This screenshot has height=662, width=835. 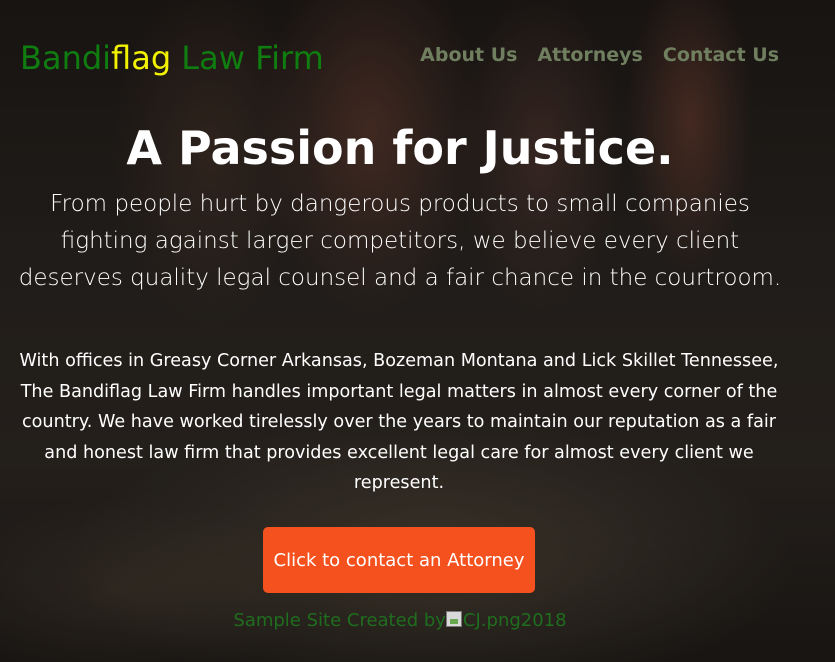 I want to click on brand-logo: Bandiflag Law Firm, so click(x=172, y=58).